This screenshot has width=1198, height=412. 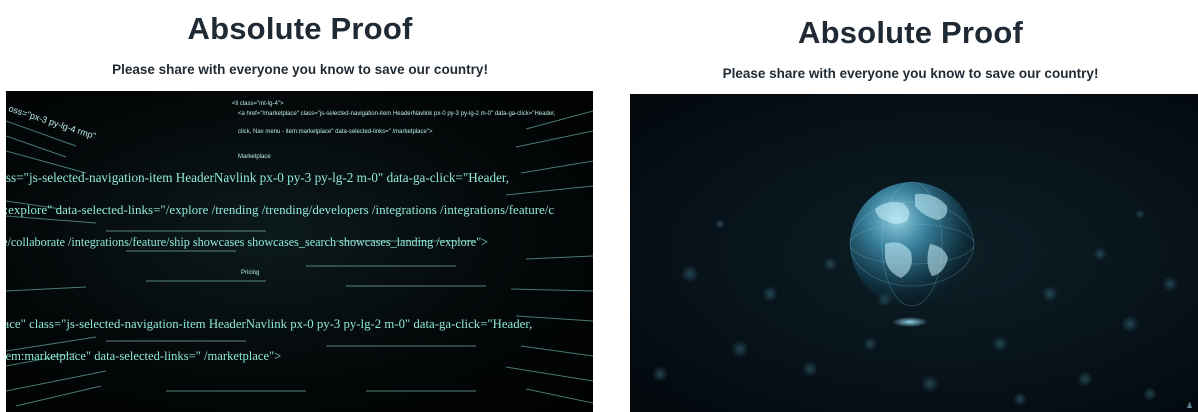 What do you see at coordinates (254, 157) in the screenshot?
I see `code-text: Marketplace` at bounding box center [254, 157].